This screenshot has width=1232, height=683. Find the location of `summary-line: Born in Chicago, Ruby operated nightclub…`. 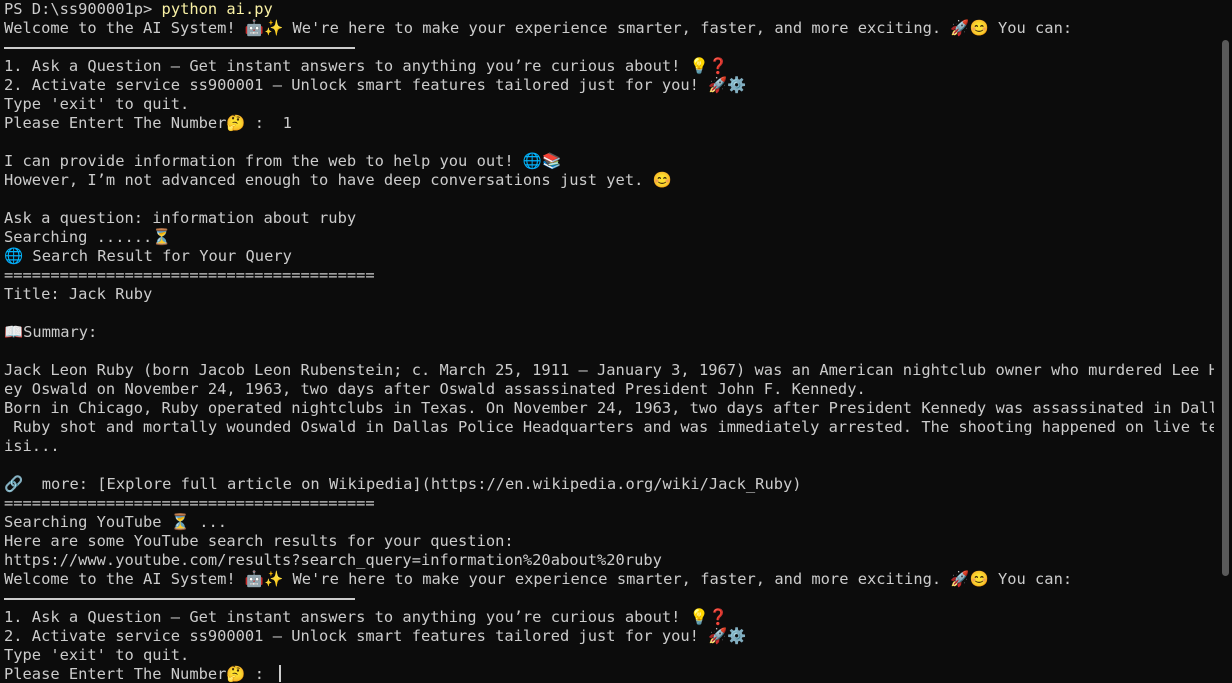

summary-line: Born in Chicago, Ruby operated nightclub… is located at coordinates (609, 408).